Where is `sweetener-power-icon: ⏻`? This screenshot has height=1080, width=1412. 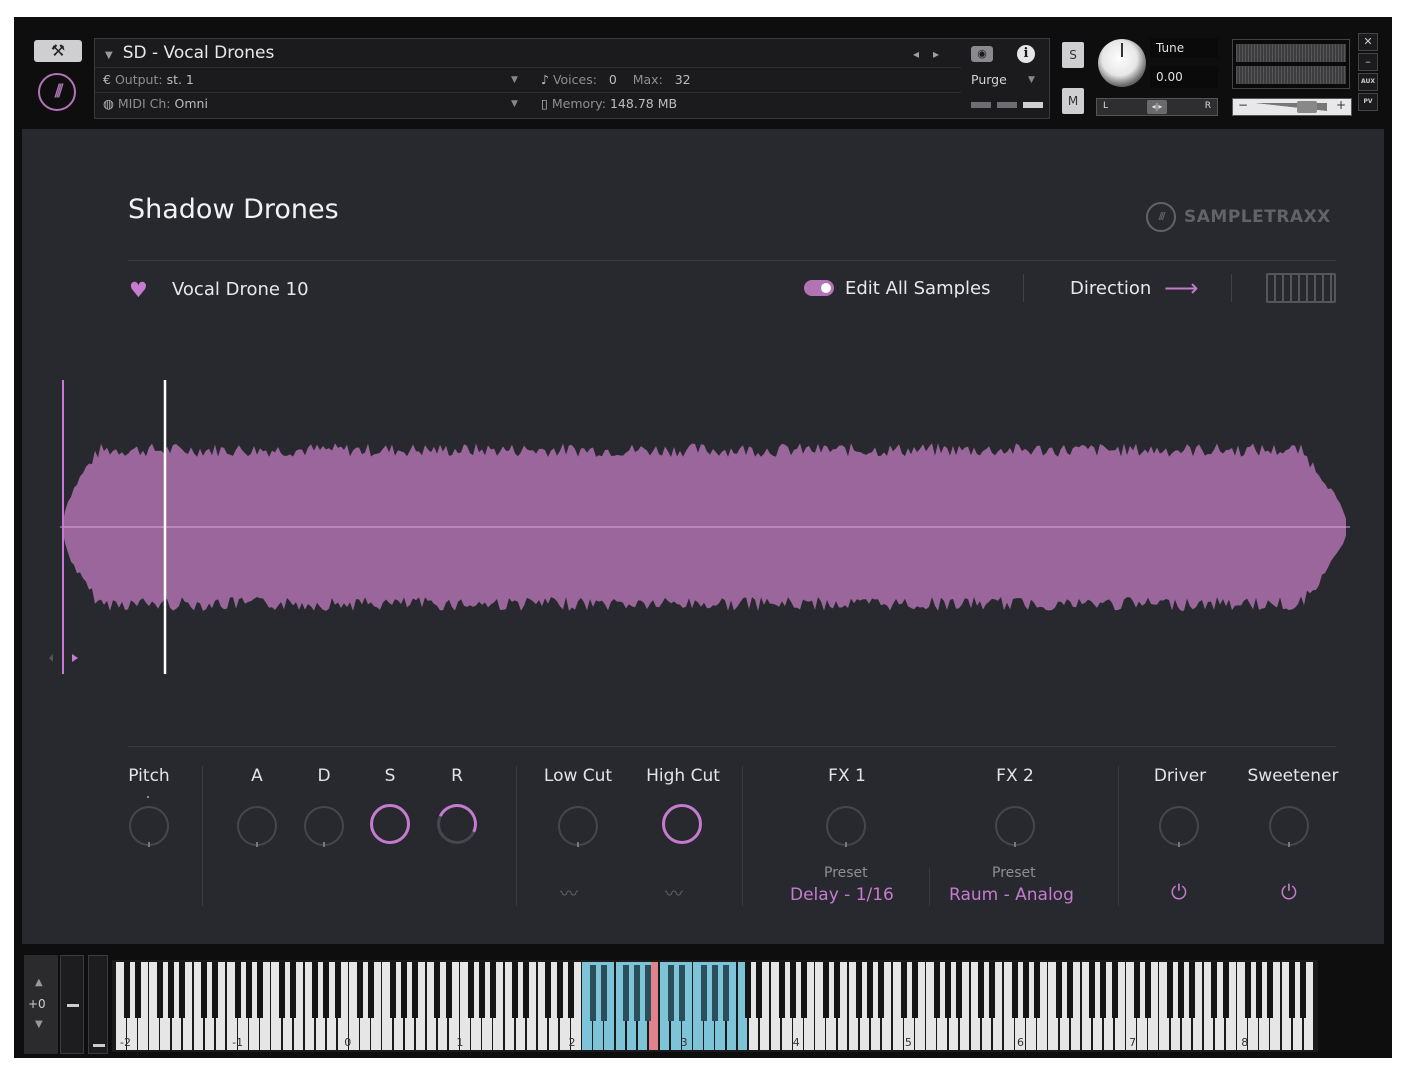
sweetener-power-icon: ⏻ is located at coordinates (1289, 892).